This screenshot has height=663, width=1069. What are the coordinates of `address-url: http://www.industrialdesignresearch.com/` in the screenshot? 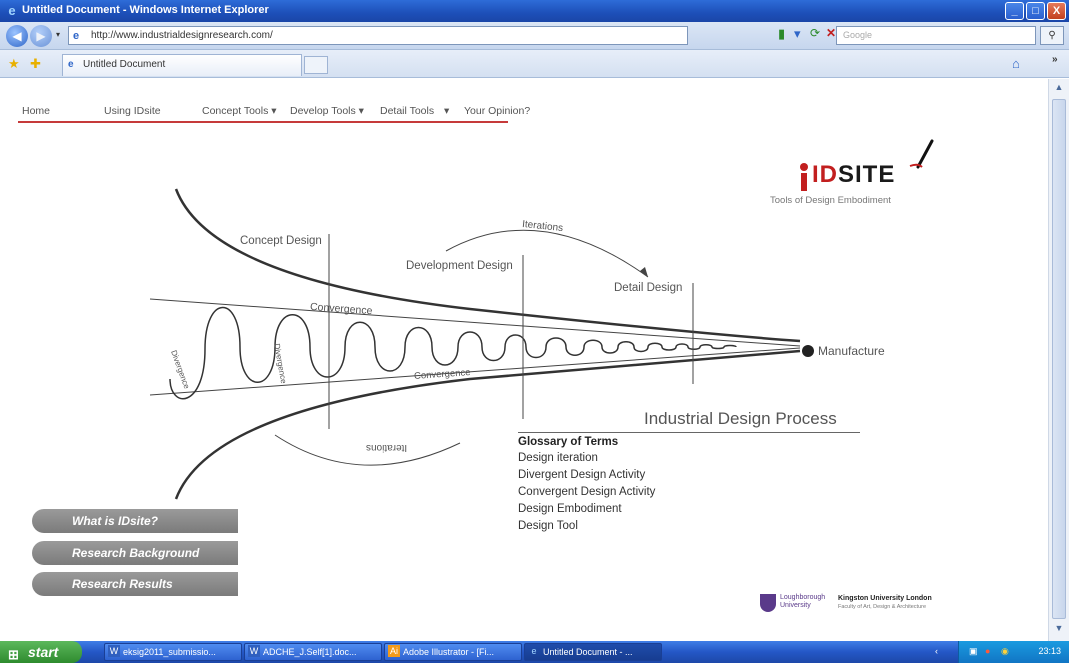 It's located at (182, 35).